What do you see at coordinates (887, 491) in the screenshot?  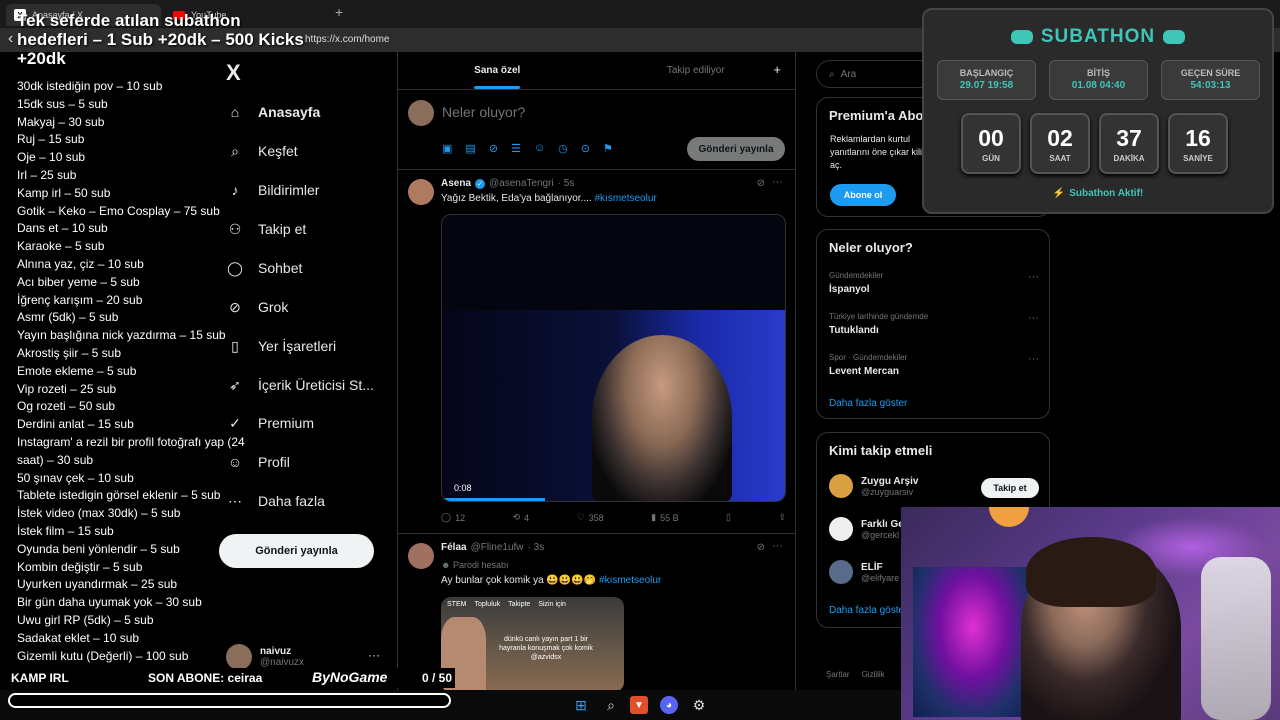 I see `suggestion-handle: @zuyguarsiv` at bounding box center [887, 491].